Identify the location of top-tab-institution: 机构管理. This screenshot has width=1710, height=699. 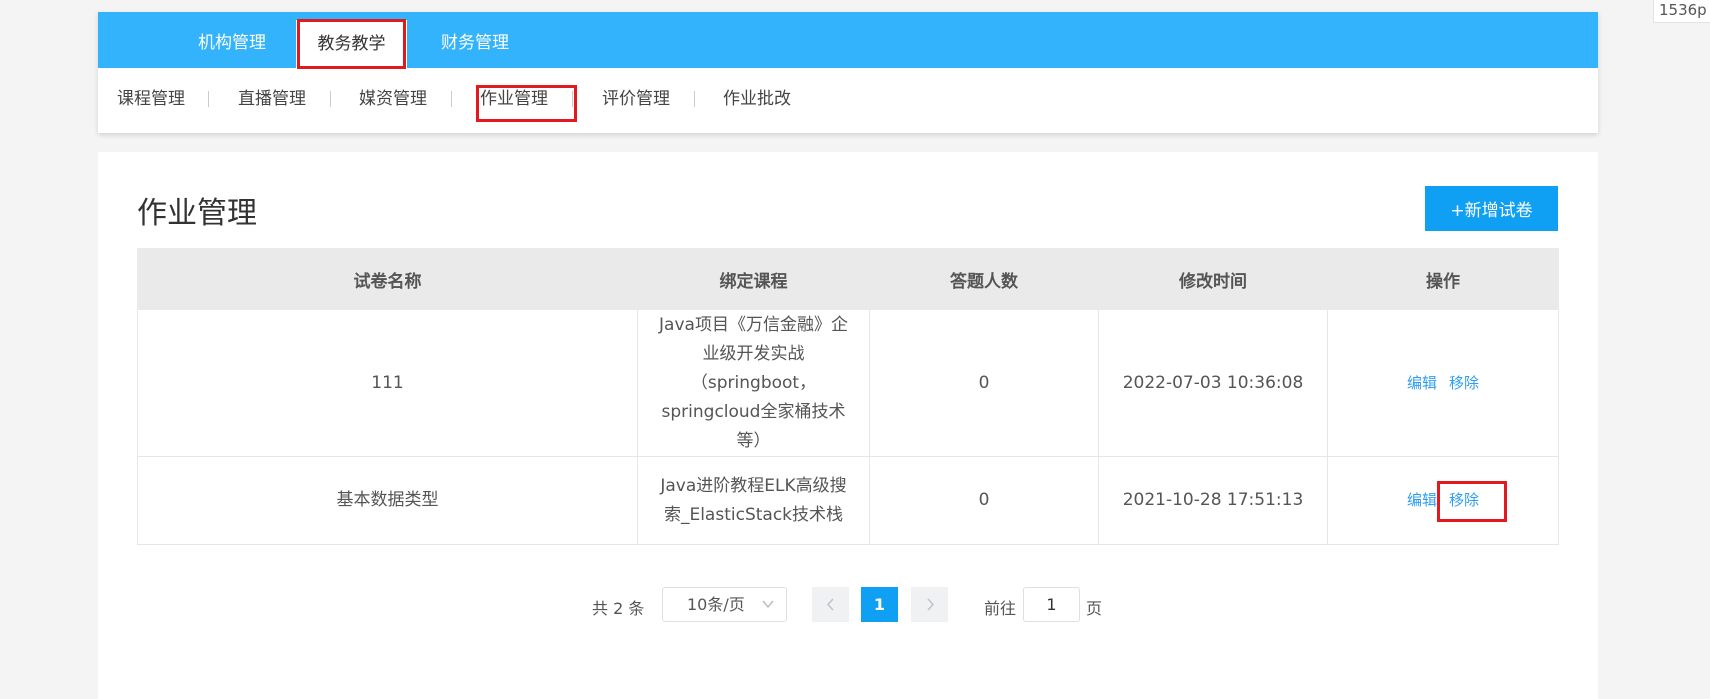
(232, 40).